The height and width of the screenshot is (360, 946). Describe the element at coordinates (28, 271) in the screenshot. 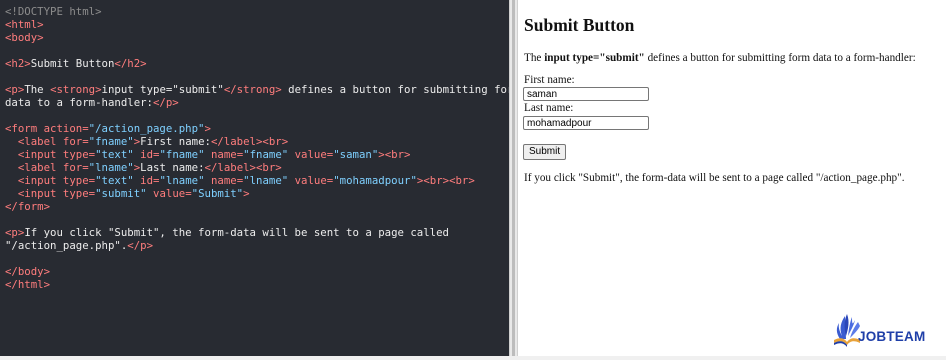

I see `code-token: </body>` at that location.